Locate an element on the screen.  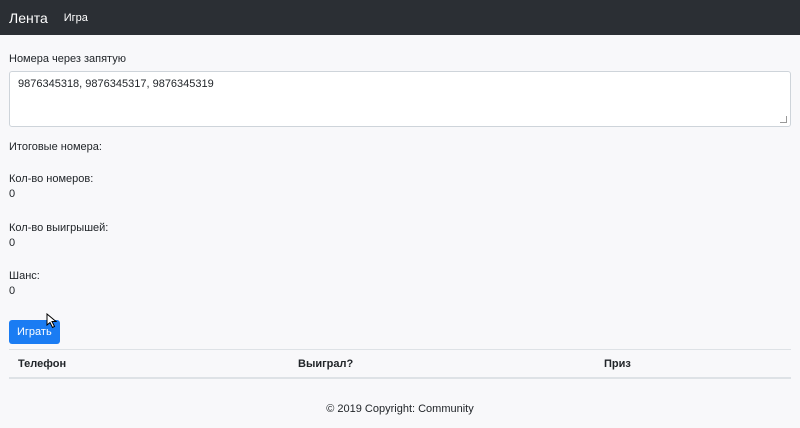
chance-label: Шанс: is located at coordinates (24, 276).